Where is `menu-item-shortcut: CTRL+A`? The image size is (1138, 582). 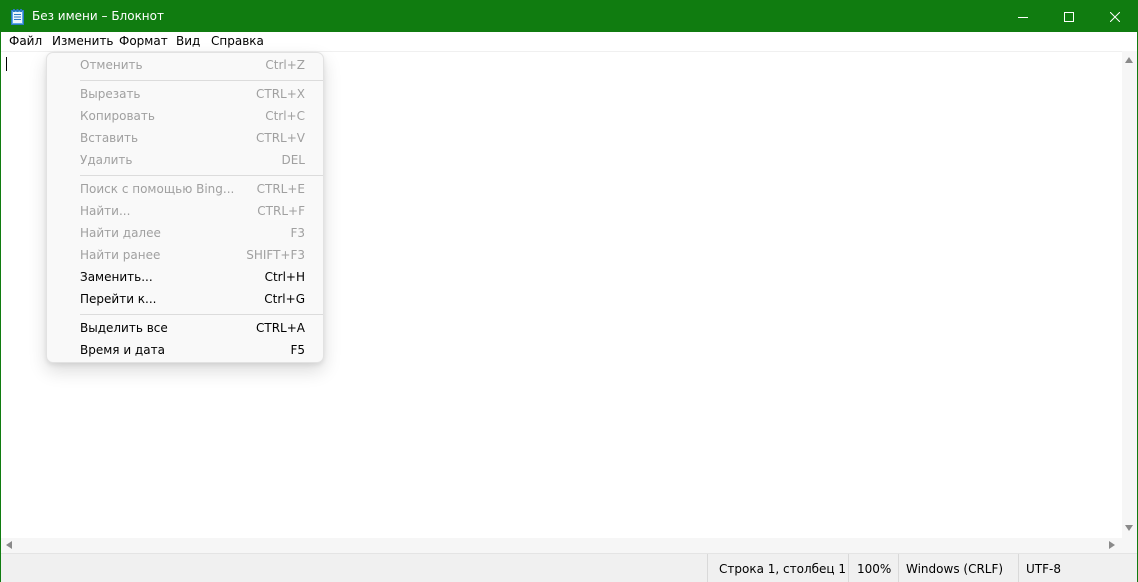
menu-item-shortcut: CTRL+A is located at coordinates (280, 328).